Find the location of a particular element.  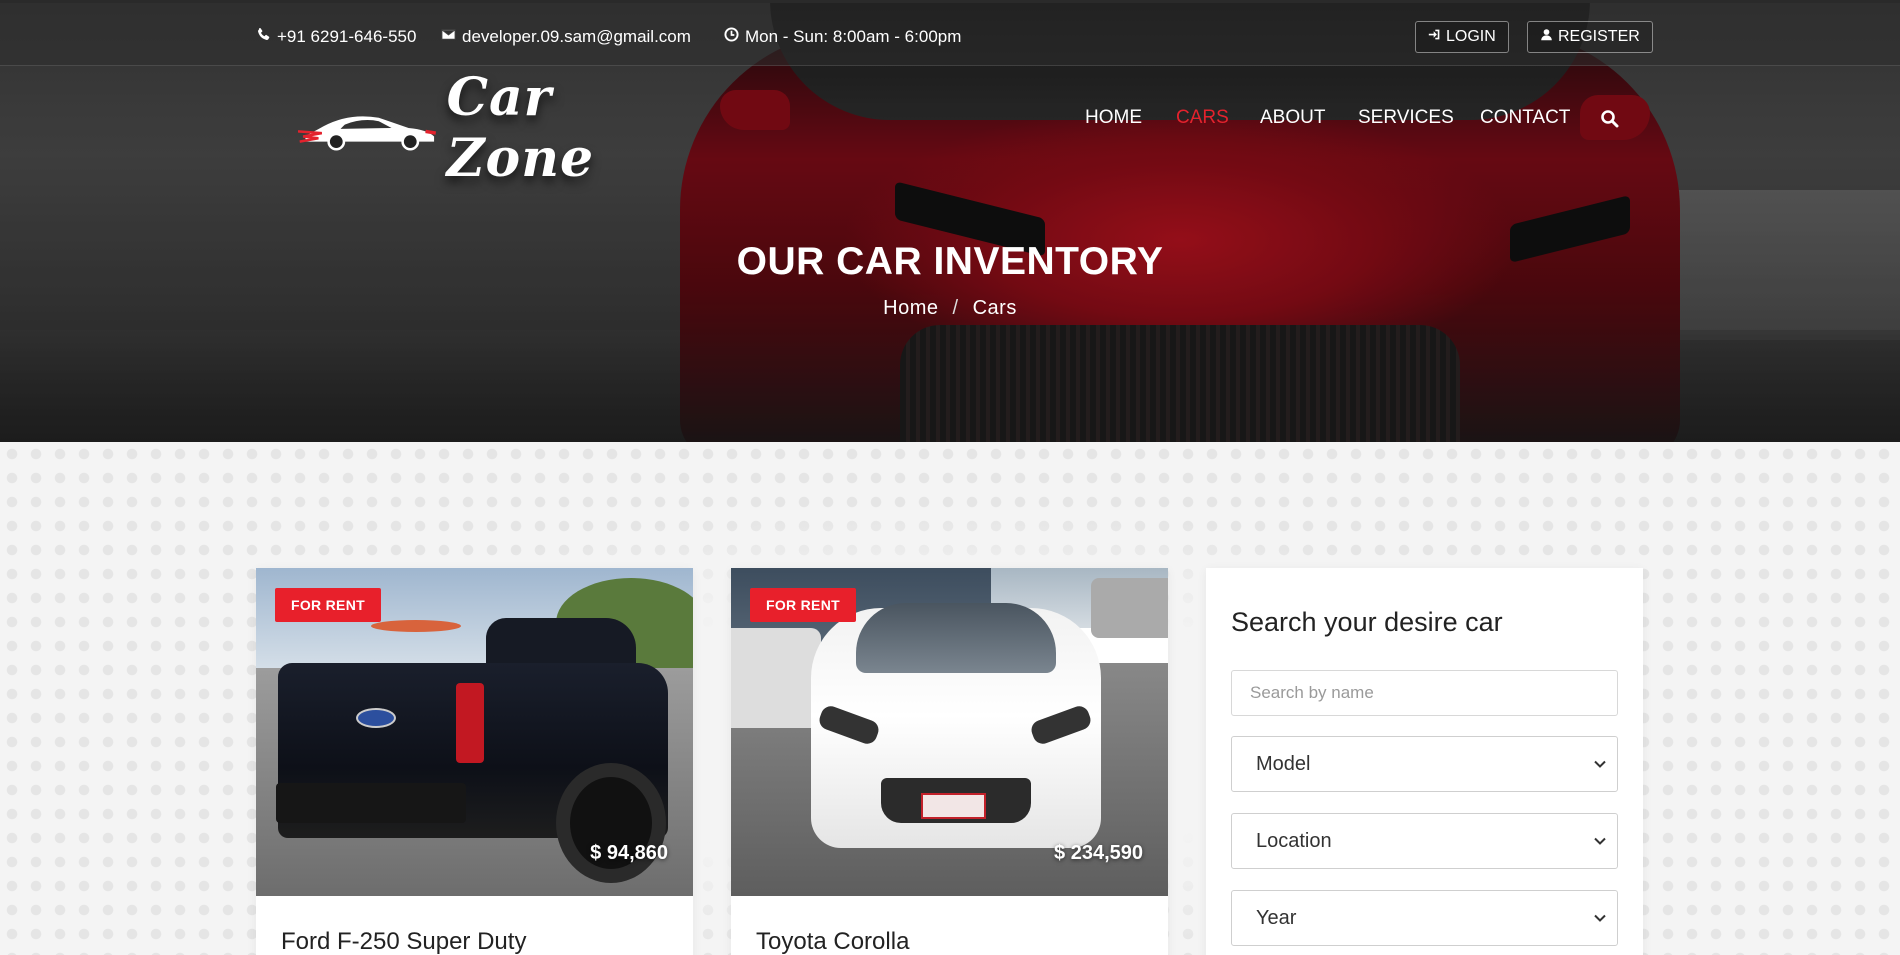

car-image: FOR RENT $ 234,590 is located at coordinates (949, 732).